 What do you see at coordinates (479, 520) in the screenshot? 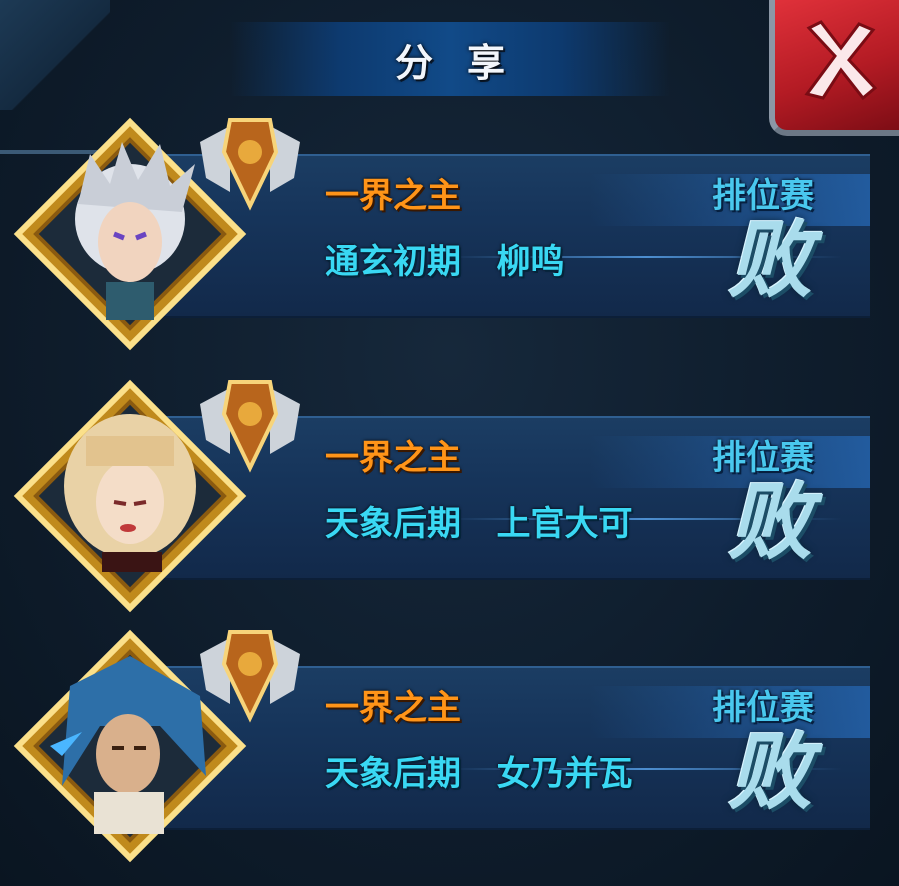
I see `player-info: 天象后期 上官大可` at bounding box center [479, 520].